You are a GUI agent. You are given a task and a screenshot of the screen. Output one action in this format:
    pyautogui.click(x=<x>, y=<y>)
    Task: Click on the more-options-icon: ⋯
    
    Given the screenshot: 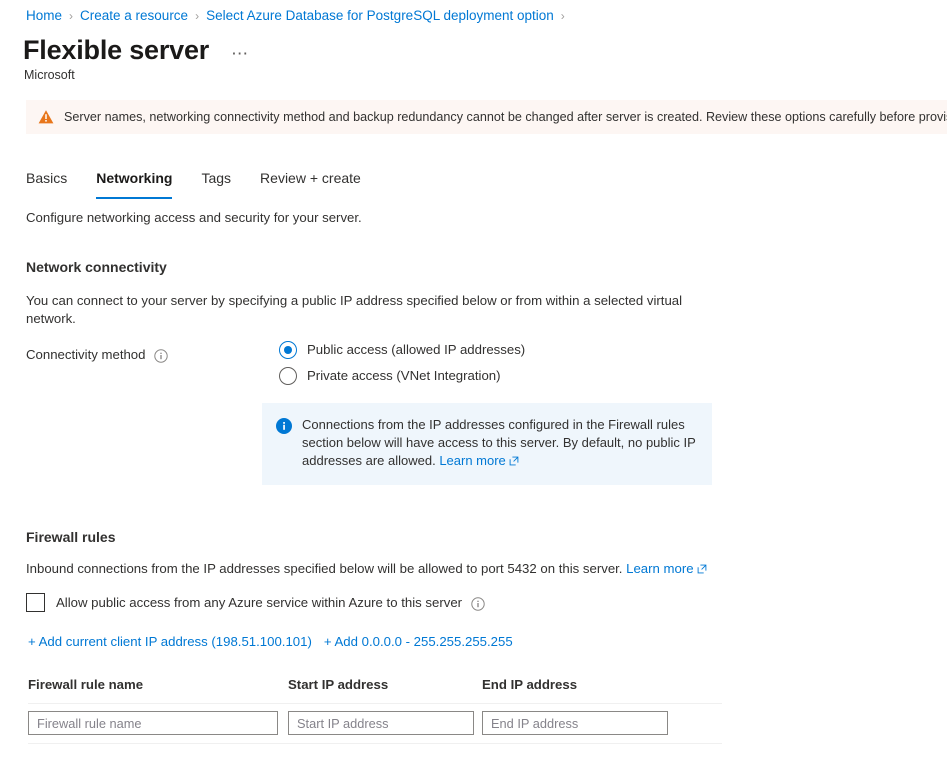 What is the action you would take?
    pyautogui.click(x=240, y=53)
    